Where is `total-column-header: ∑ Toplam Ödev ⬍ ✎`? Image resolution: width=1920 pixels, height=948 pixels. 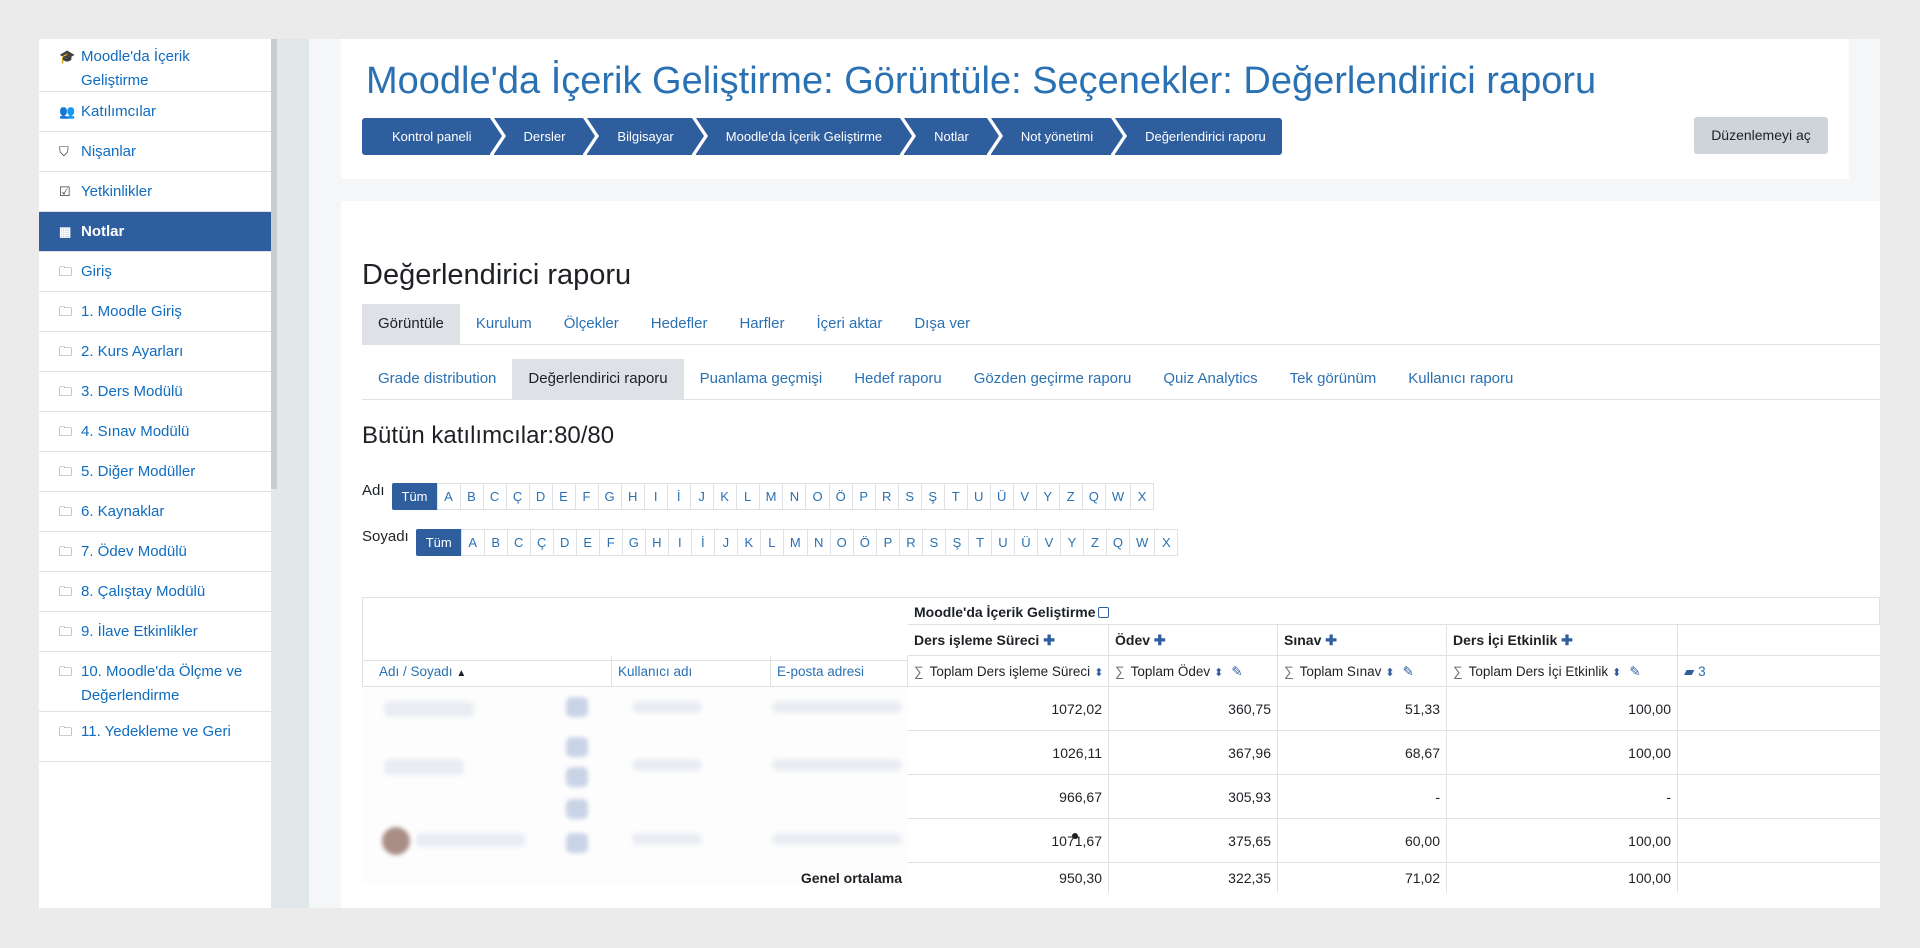
total-column-header: ∑ Toplam Ödev ⬍ ✎ is located at coordinates (1193, 671).